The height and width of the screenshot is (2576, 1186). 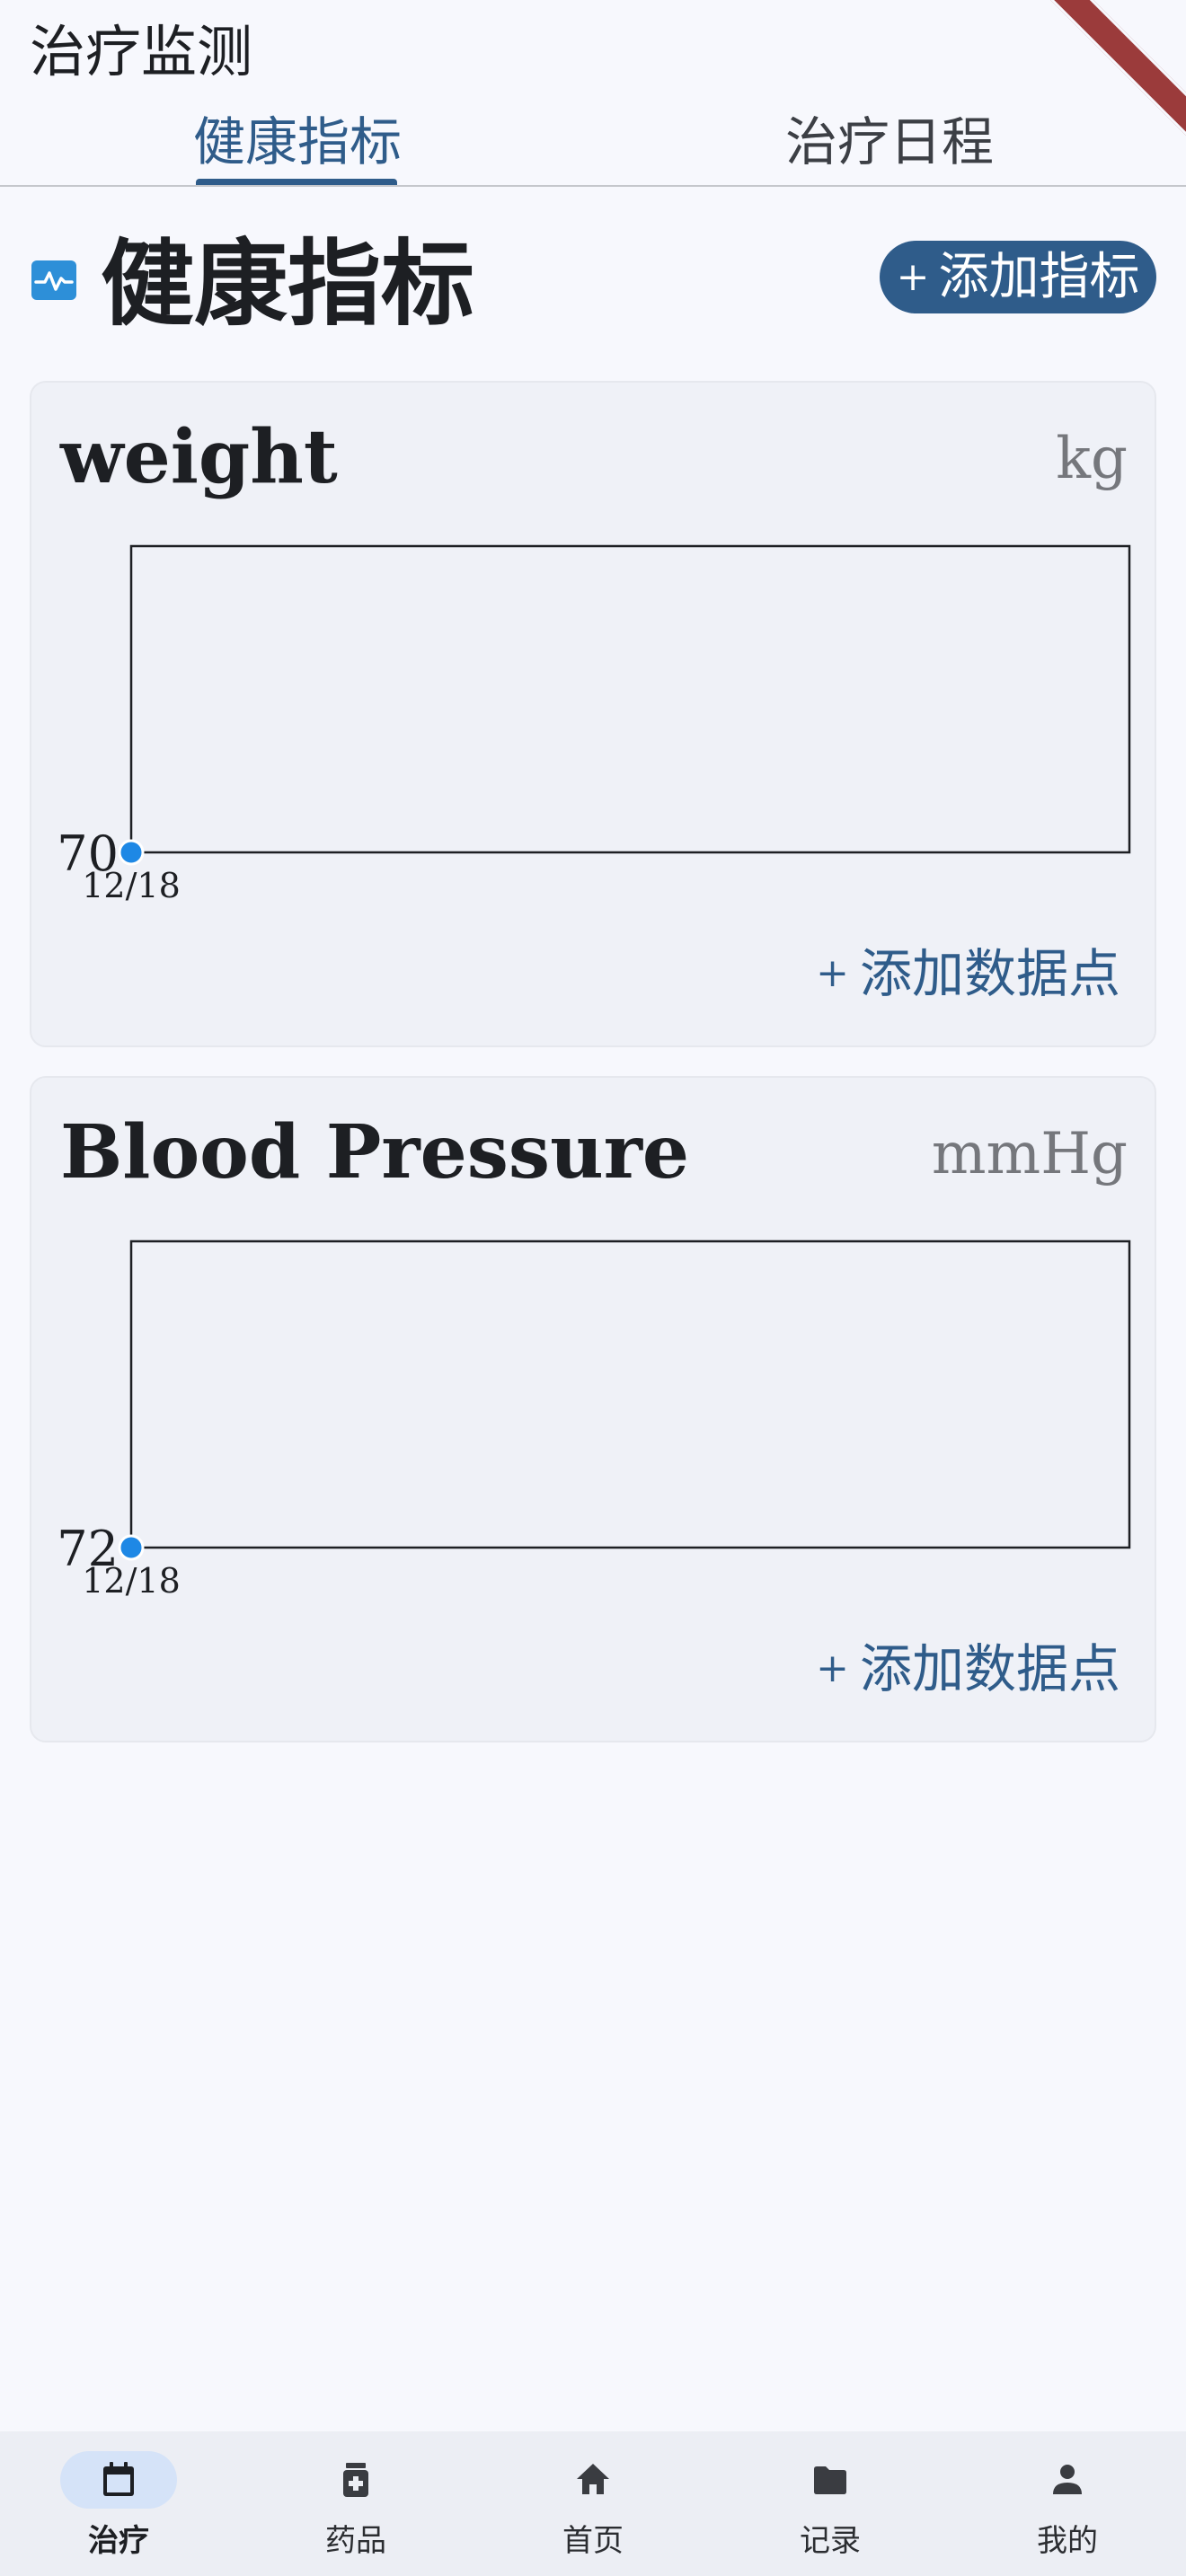 What do you see at coordinates (118, 2541) in the screenshot?
I see `nav-label: 治疗` at bounding box center [118, 2541].